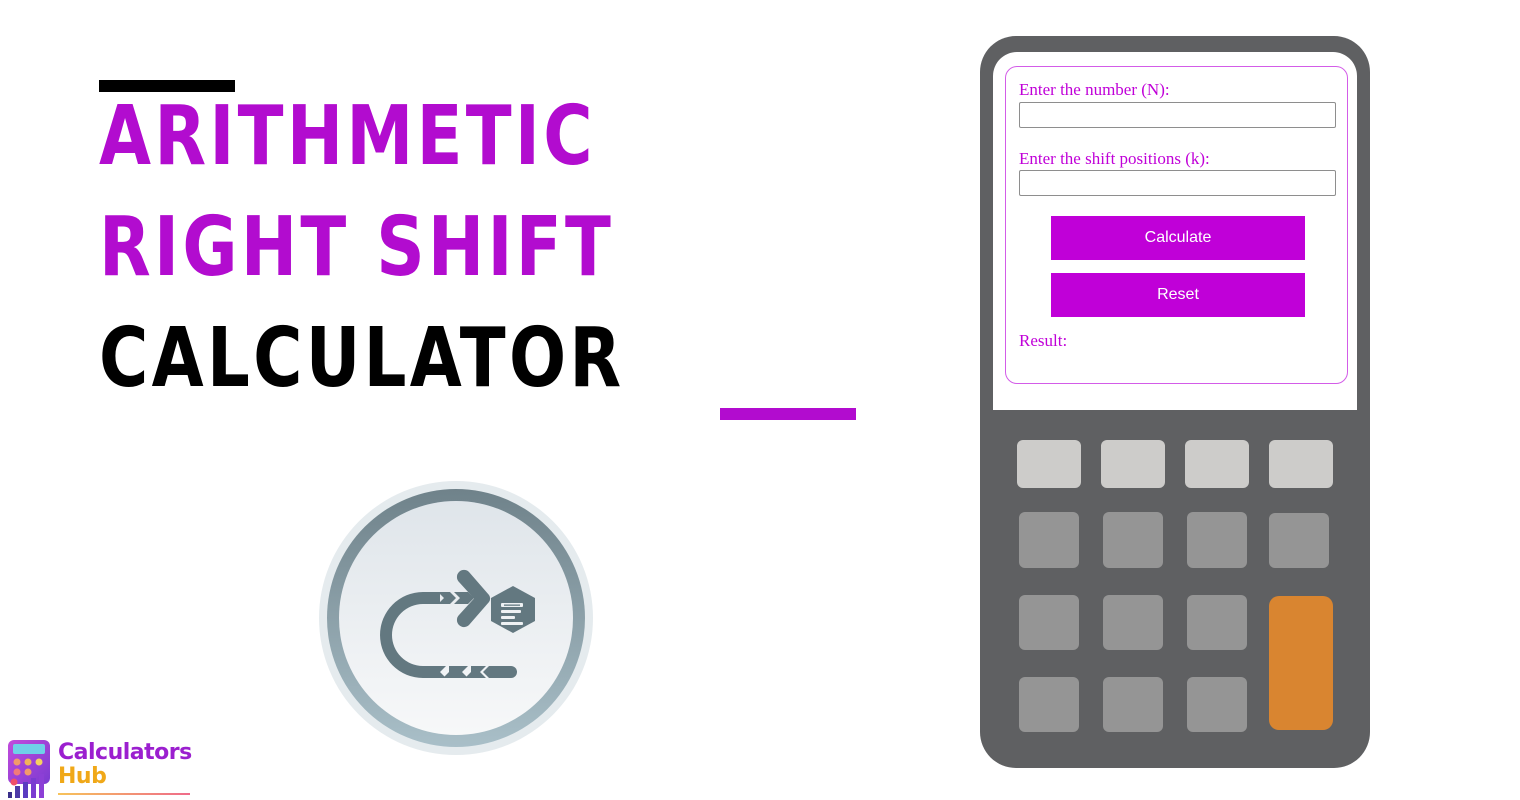  What do you see at coordinates (357, 247) in the screenshot?
I see `page-title-line-2: RIGHT SHIFT` at bounding box center [357, 247].